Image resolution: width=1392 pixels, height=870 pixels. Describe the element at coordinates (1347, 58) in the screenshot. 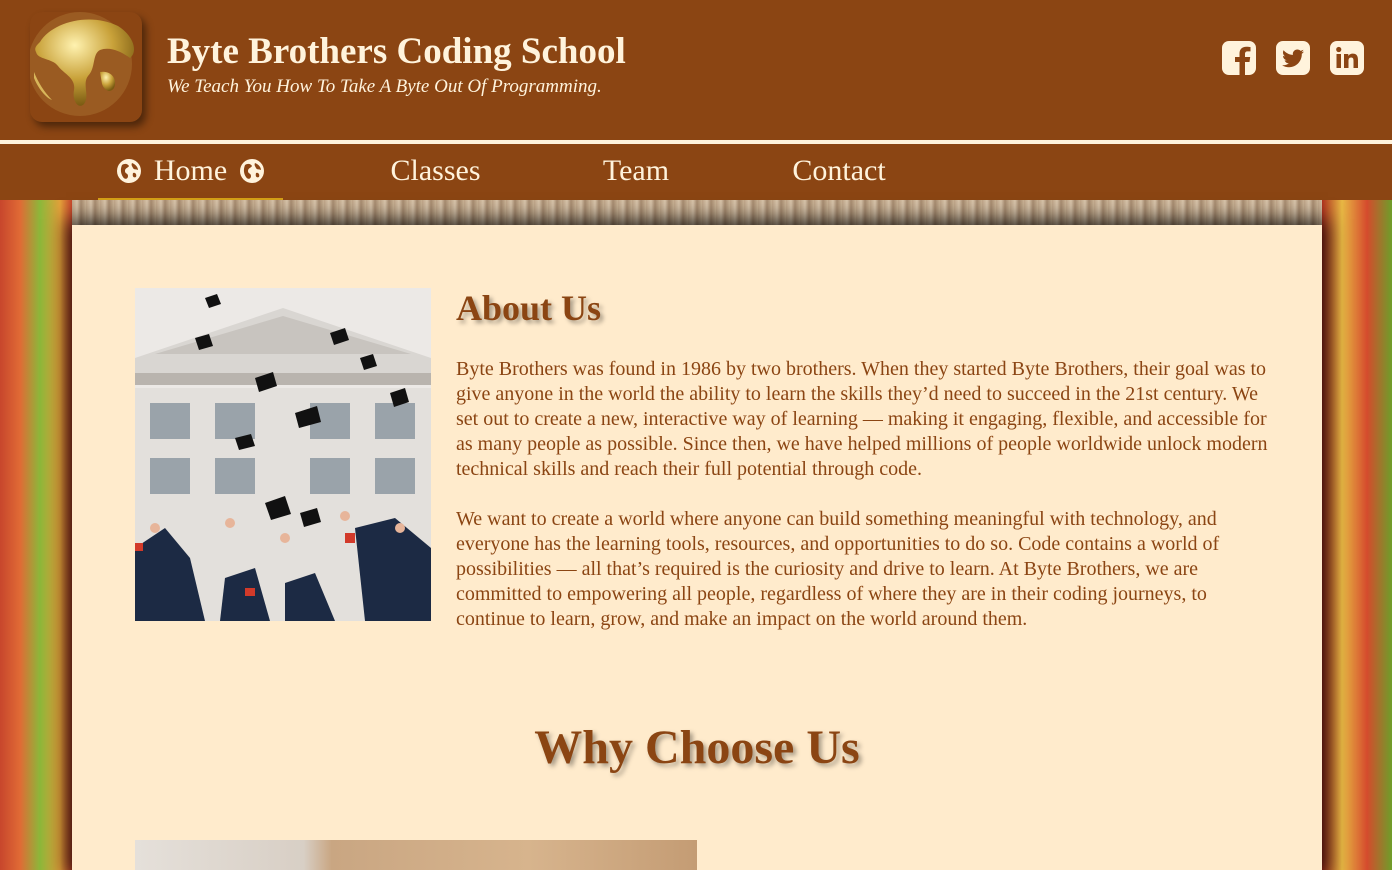

I see `linkedin-icon` at that location.